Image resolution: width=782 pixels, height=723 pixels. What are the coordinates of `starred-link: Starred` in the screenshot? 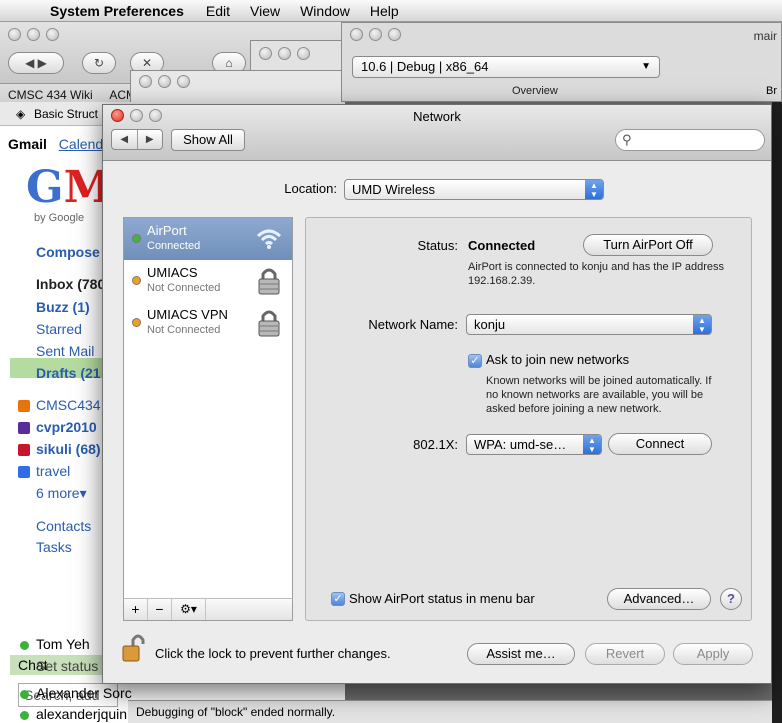 It's located at (59, 329).